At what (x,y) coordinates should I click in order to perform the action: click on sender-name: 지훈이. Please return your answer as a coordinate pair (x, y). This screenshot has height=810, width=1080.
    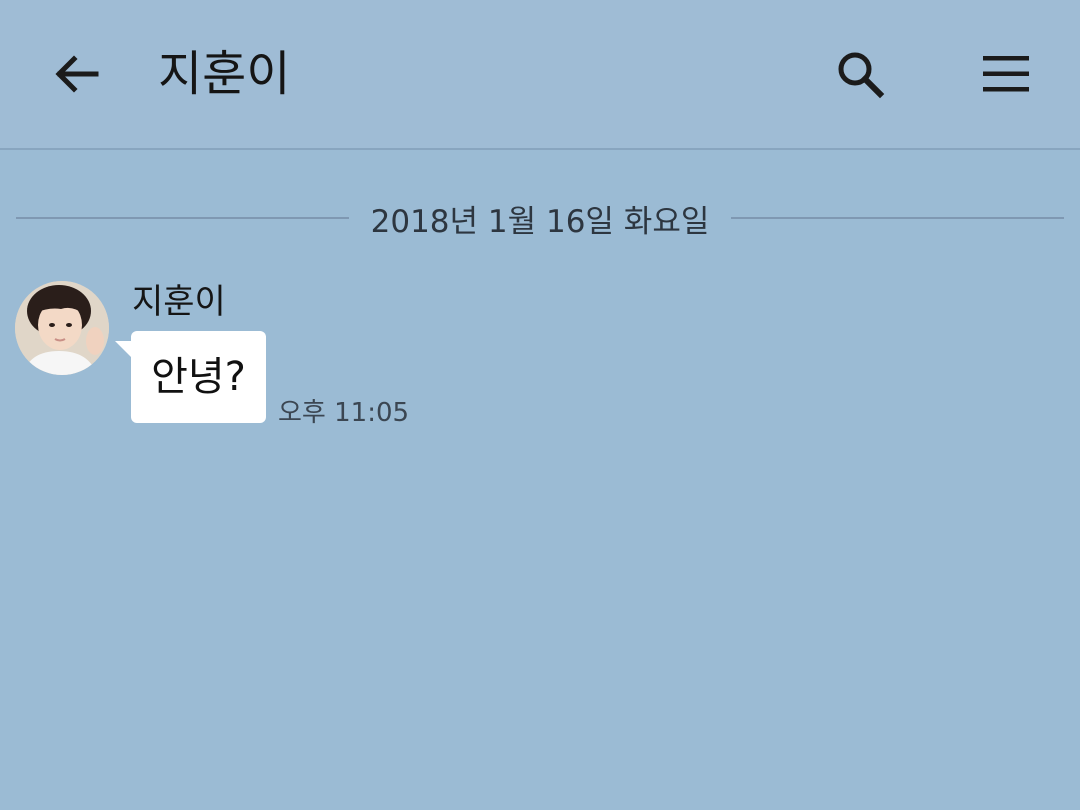
    Looking at the image, I should click on (179, 302).